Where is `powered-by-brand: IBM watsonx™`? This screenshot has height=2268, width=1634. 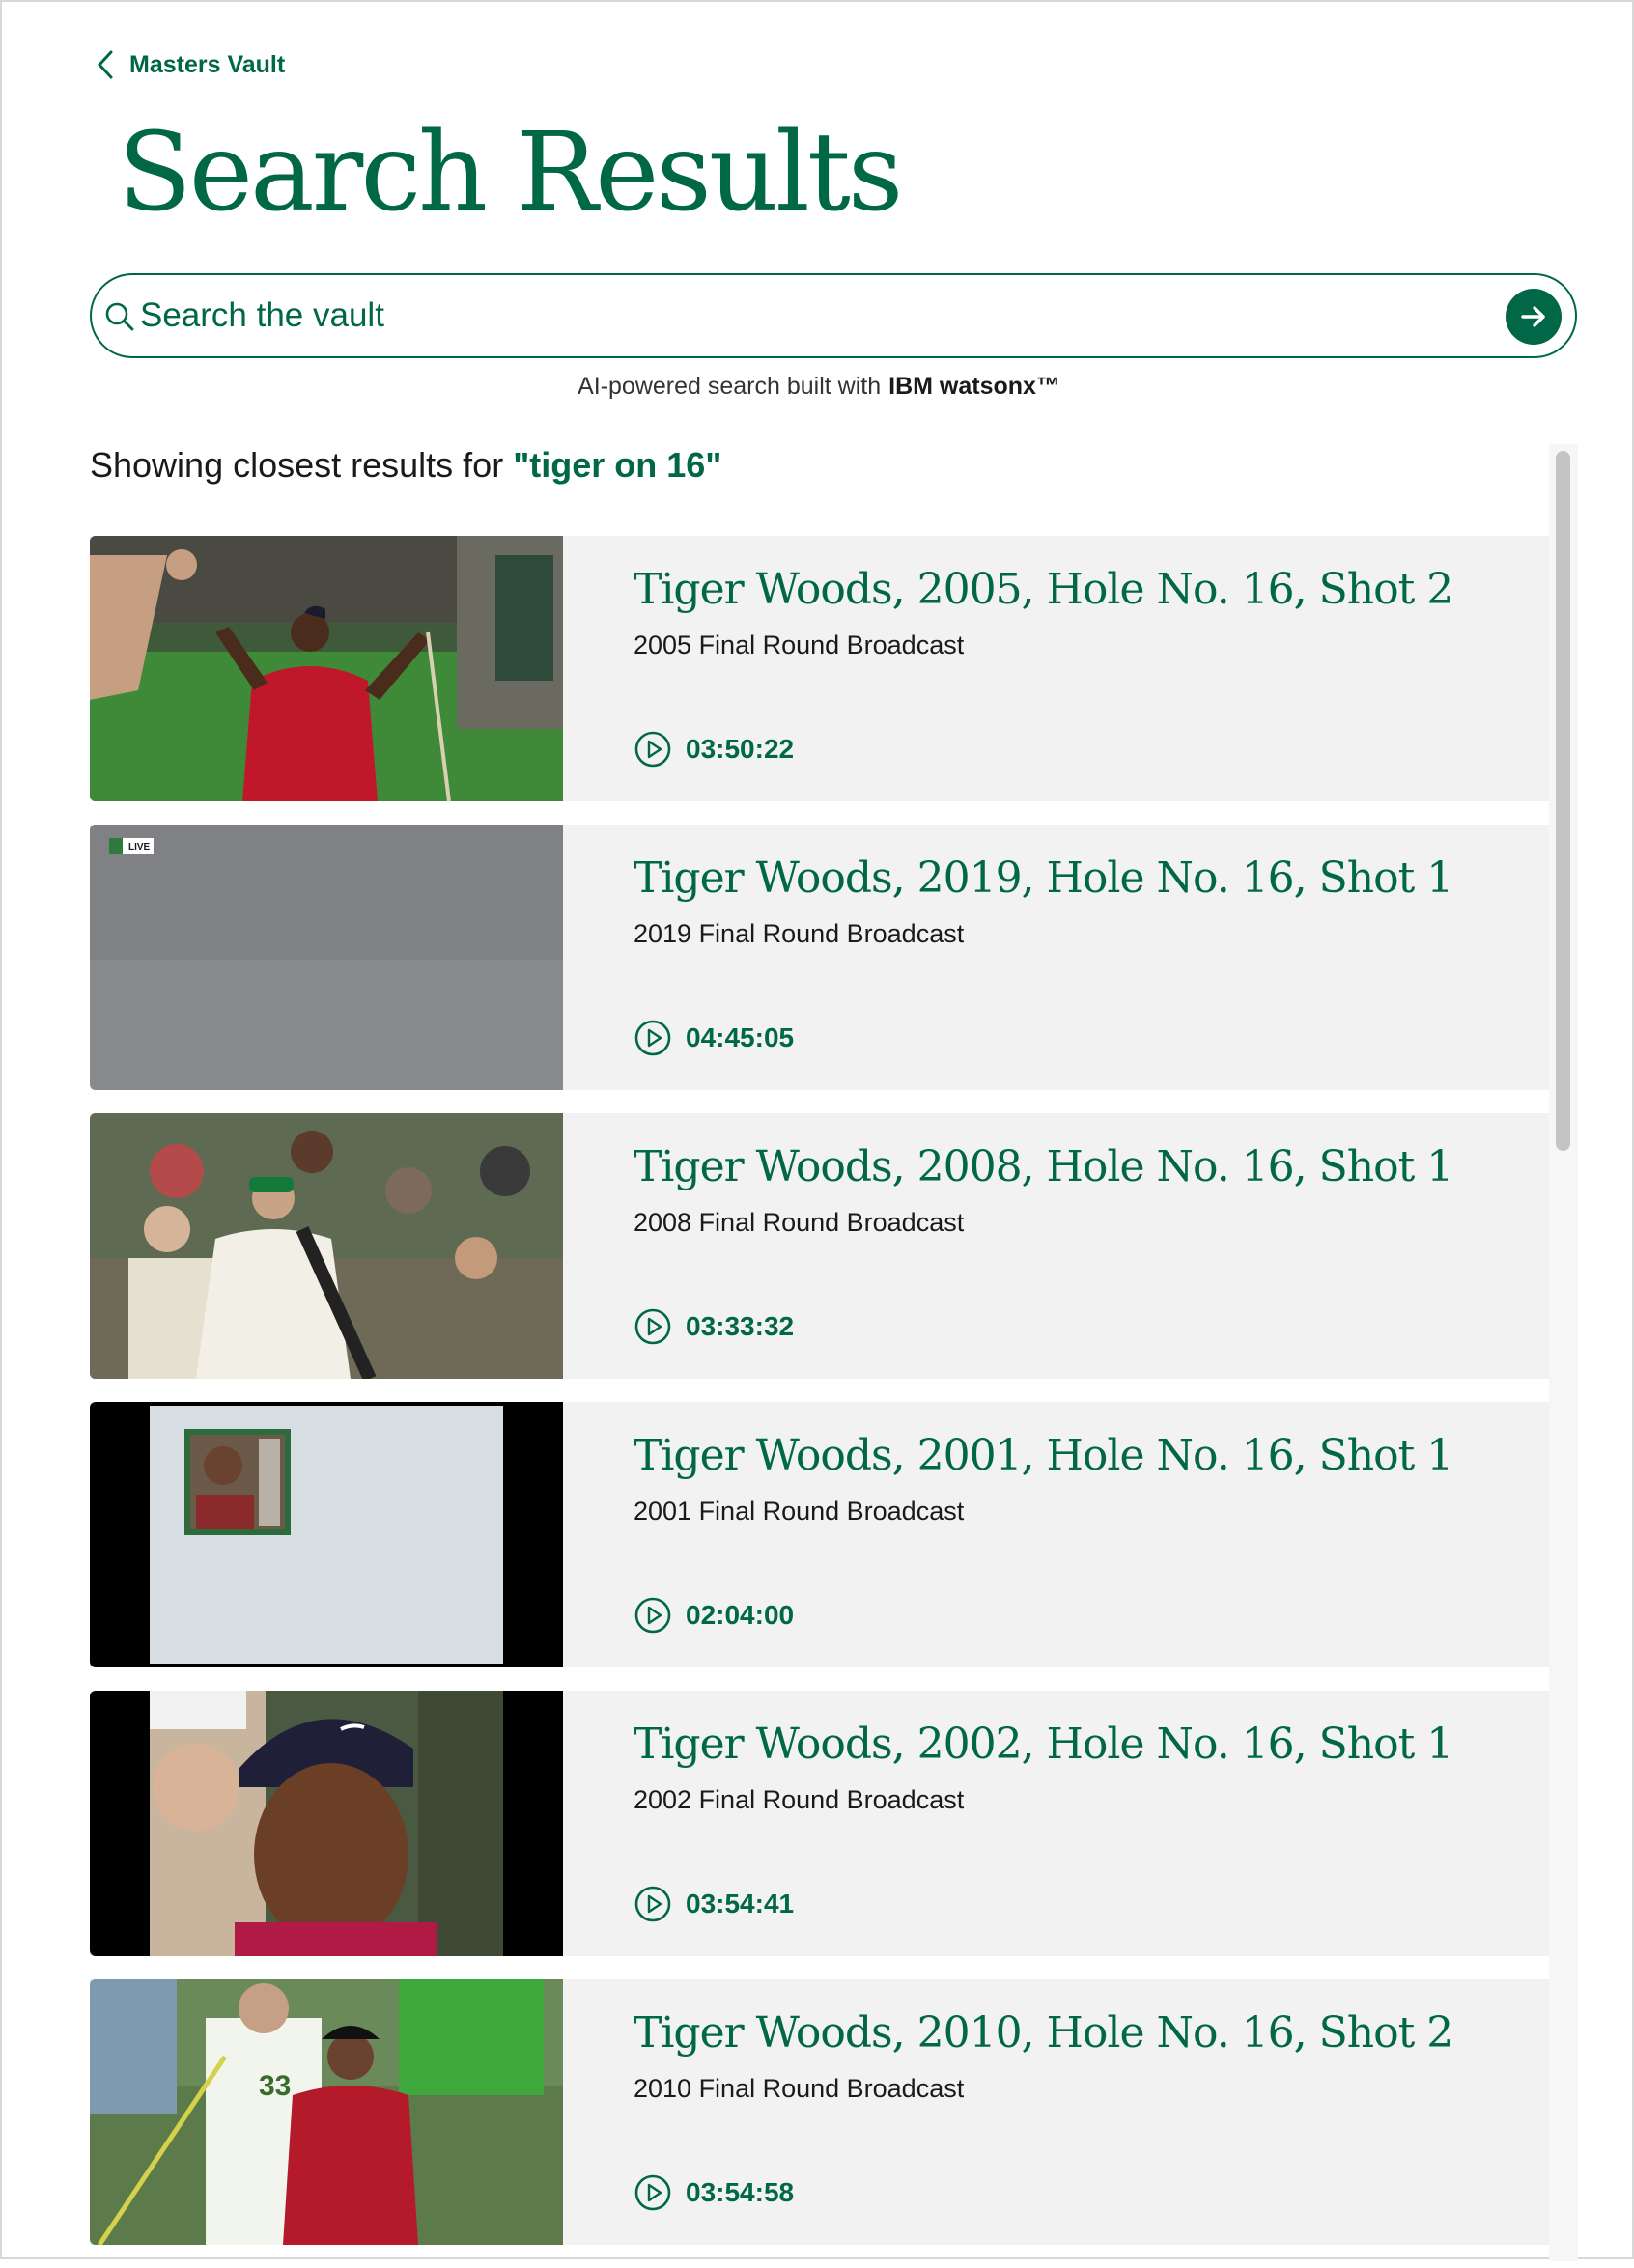 powered-by-brand: IBM watsonx™ is located at coordinates (974, 387).